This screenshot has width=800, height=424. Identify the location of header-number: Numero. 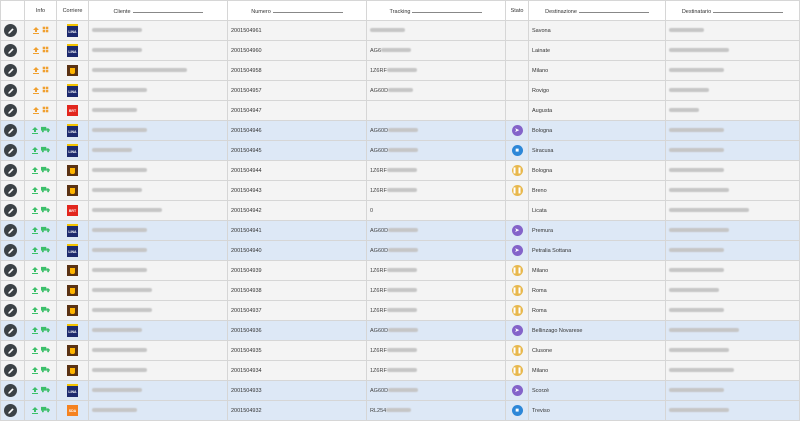
(297, 10).